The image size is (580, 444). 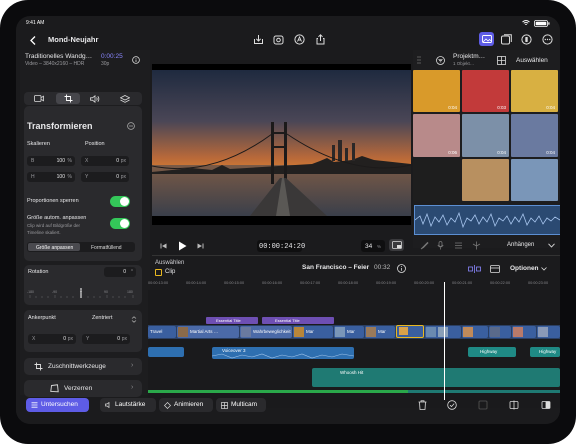 What do you see at coordinates (281, 246) in the screenshot?
I see `timecode-display: 00:00:24:20` at bounding box center [281, 246].